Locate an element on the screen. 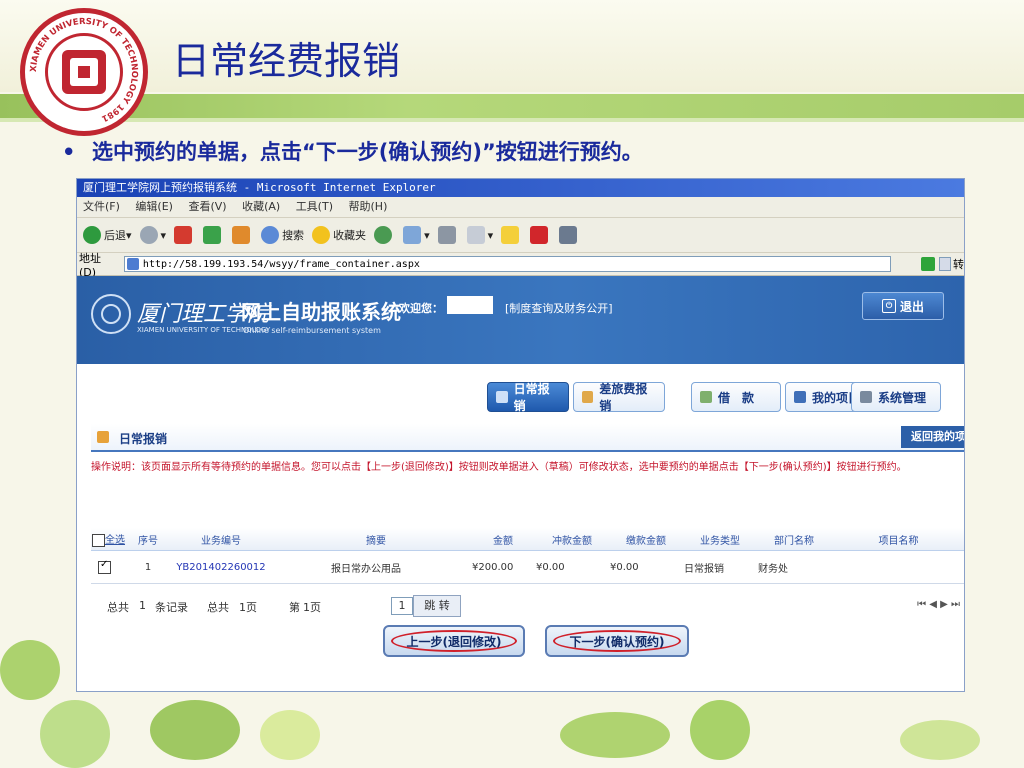 The height and width of the screenshot is (768, 1024). tab-daily-reimbursement: 日常报销 is located at coordinates (528, 397).